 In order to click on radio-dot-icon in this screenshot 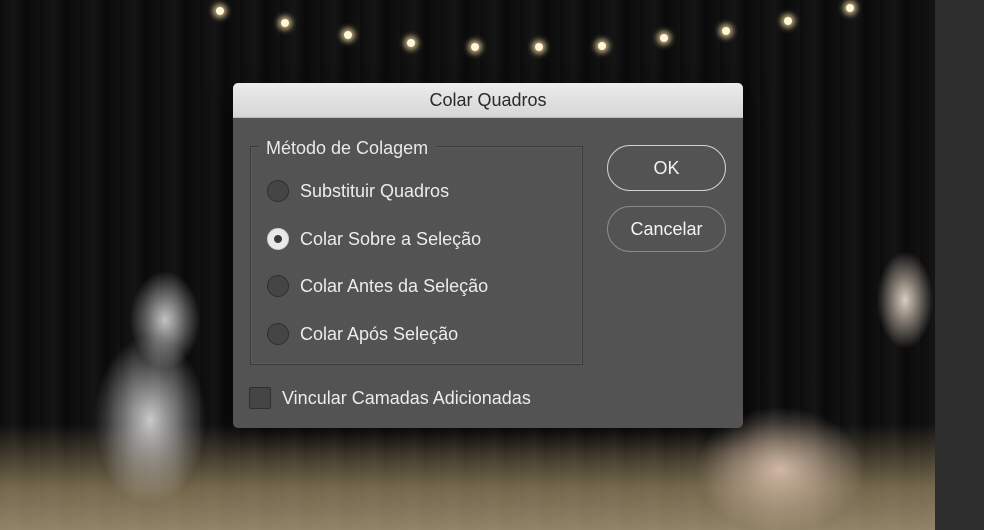, I will do `click(278, 239)`.